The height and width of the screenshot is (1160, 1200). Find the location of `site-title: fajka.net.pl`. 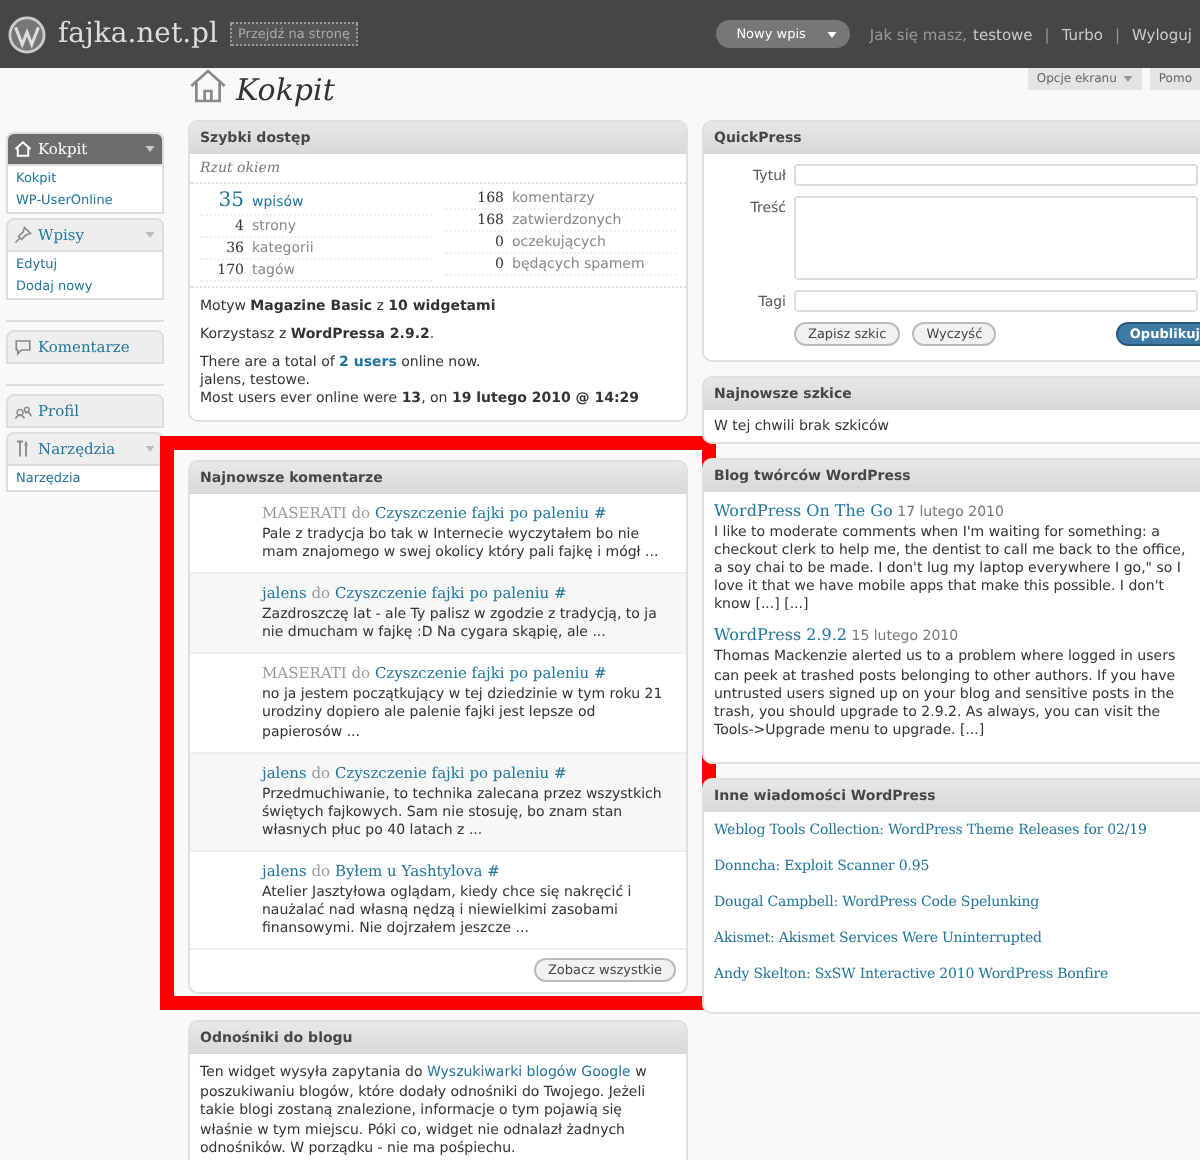

site-title: fajka.net.pl is located at coordinates (138, 34).